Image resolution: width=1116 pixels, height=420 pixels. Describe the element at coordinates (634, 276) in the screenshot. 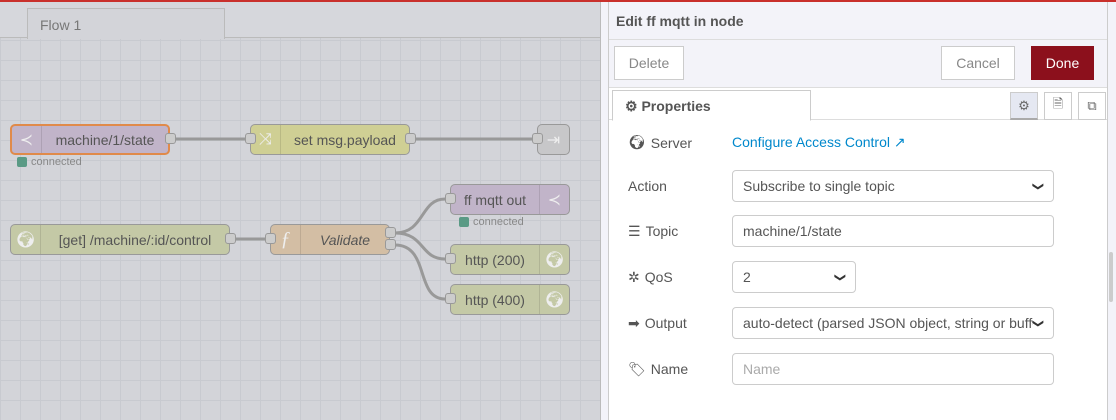

I see `empire-icon: ✲` at that location.